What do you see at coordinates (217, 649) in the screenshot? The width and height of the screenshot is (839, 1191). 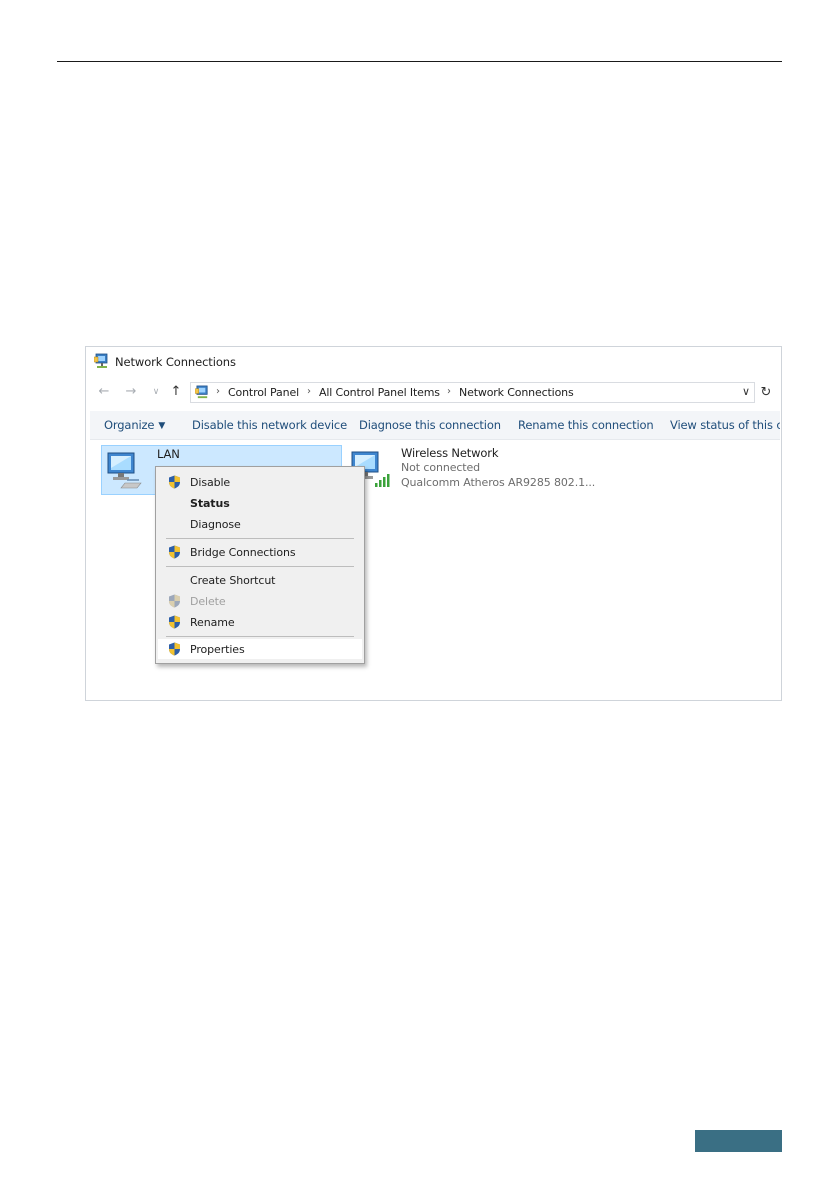 I see `menu-item-label: Properties` at bounding box center [217, 649].